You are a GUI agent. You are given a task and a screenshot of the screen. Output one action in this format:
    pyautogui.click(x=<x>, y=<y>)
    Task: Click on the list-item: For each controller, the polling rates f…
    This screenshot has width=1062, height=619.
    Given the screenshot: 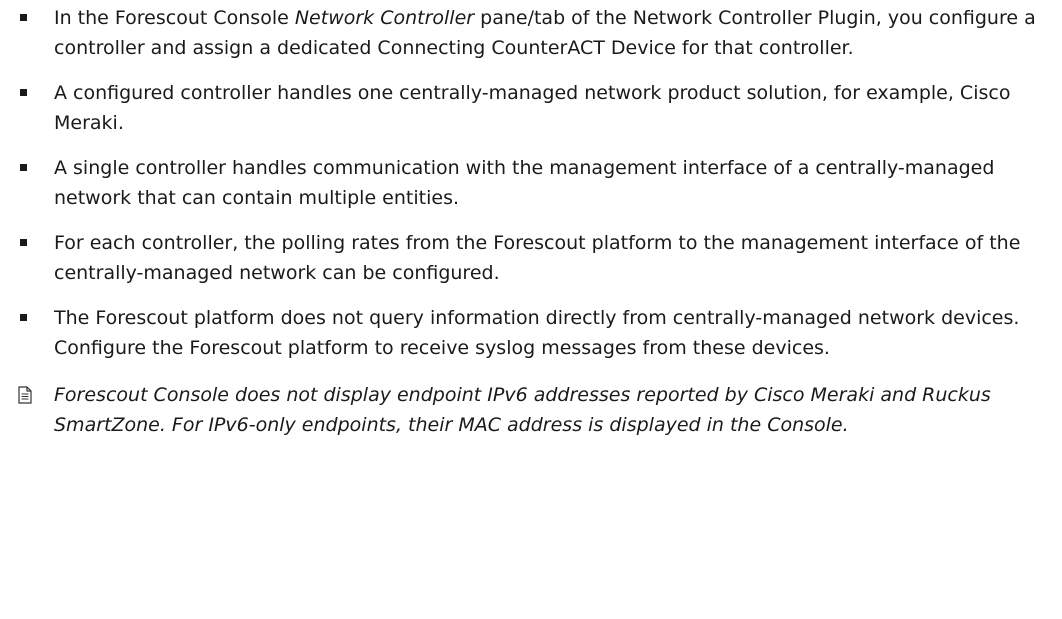 What is the action you would take?
    pyautogui.click(x=531, y=258)
    